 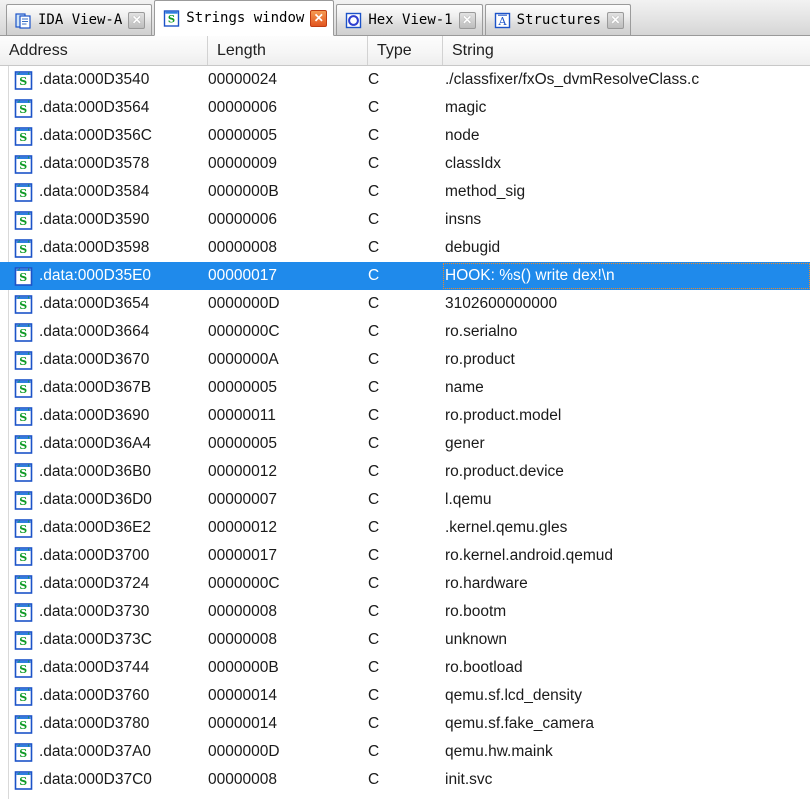 What do you see at coordinates (95, 471) in the screenshot?
I see `cell-address: .data:000D36B0` at bounding box center [95, 471].